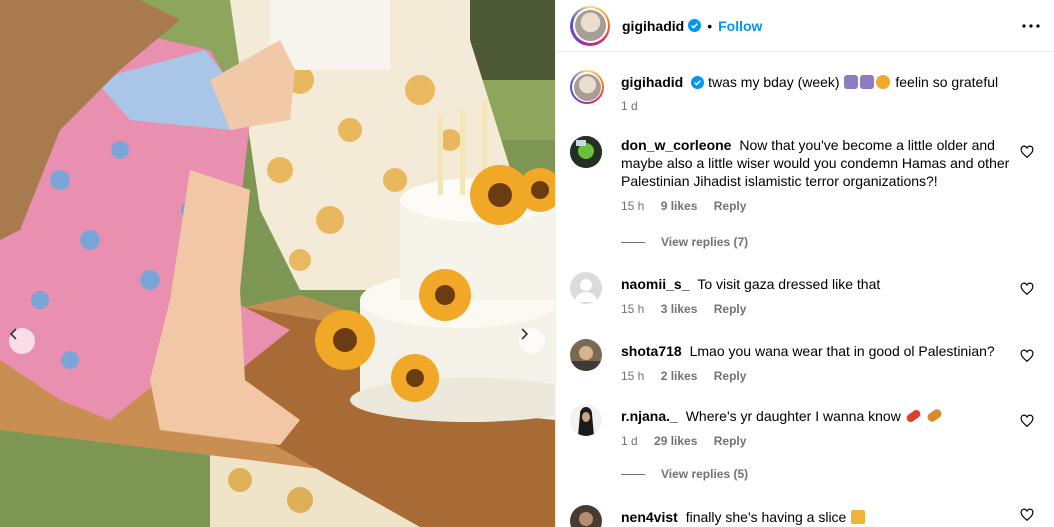 This screenshot has height=527, width=1054. Describe the element at coordinates (705, 474) in the screenshot. I see `view-replies-label: View replies (5)` at that location.